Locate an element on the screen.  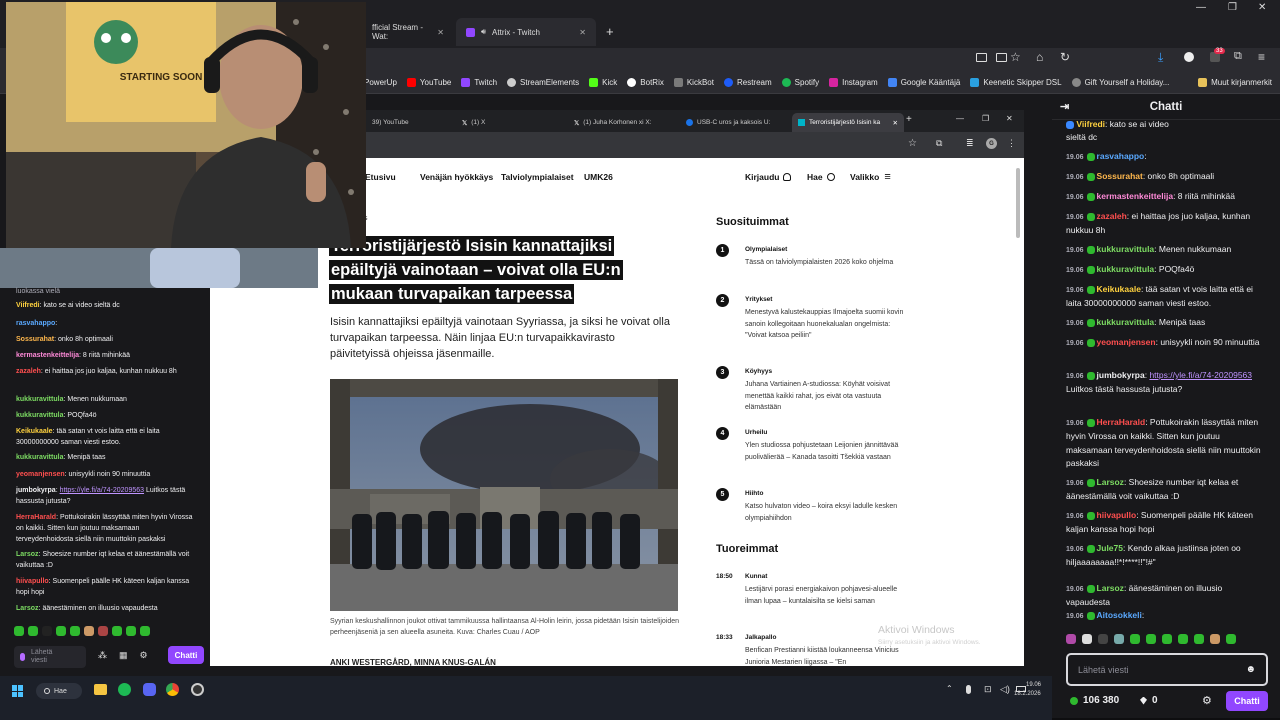
chat-username: Aitosokkeli is located at coordinates (1119, 615).